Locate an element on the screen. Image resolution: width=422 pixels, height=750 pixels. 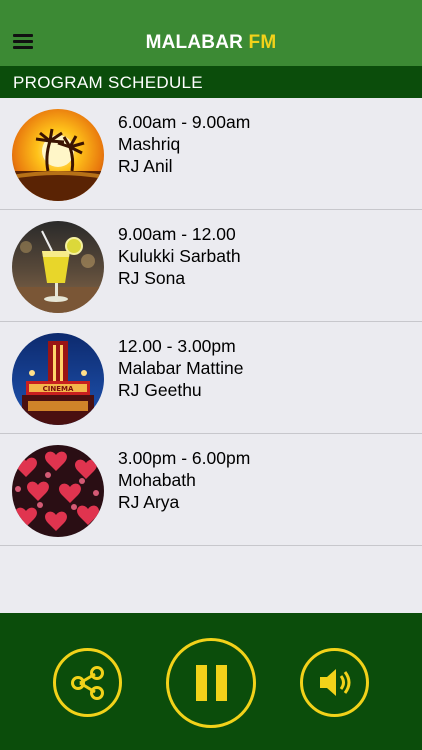
program-host: RJ Sona is located at coordinates (152, 278).